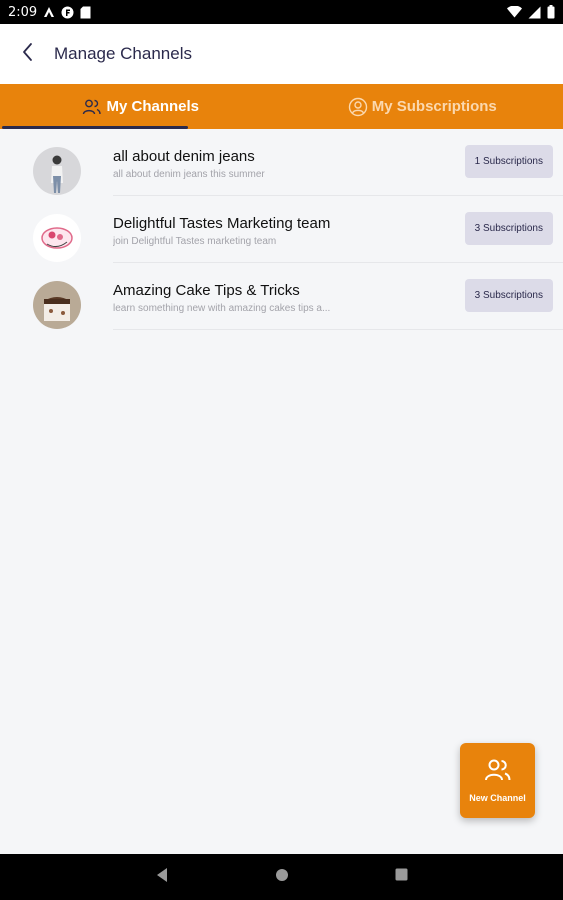 This screenshot has height=900, width=563. What do you see at coordinates (281, 54) in the screenshot?
I see `app-bar: Manage Channels` at bounding box center [281, 54].